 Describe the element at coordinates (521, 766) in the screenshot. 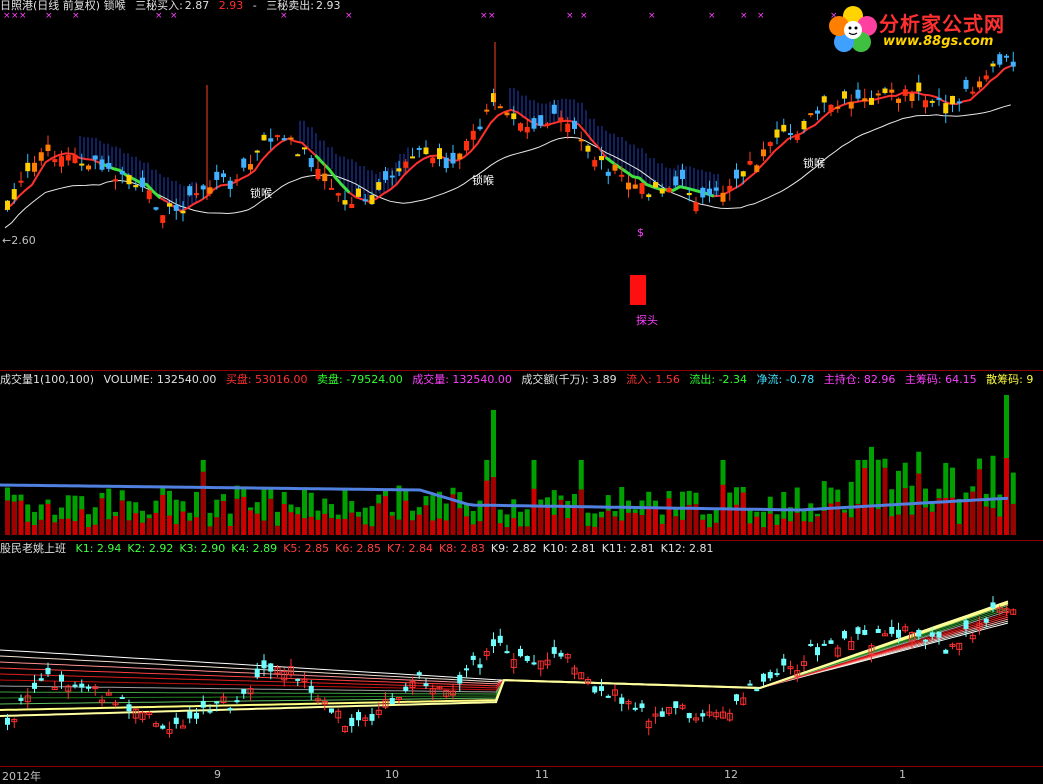

I see `axis-separator` at that location.